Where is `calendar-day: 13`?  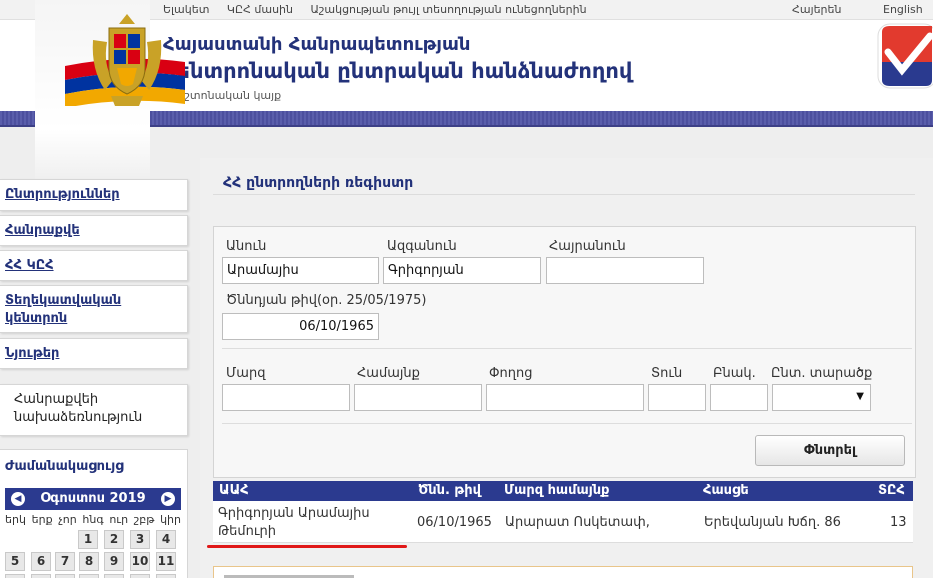
calendar-day: 13 is located at coordinates (41, 576).